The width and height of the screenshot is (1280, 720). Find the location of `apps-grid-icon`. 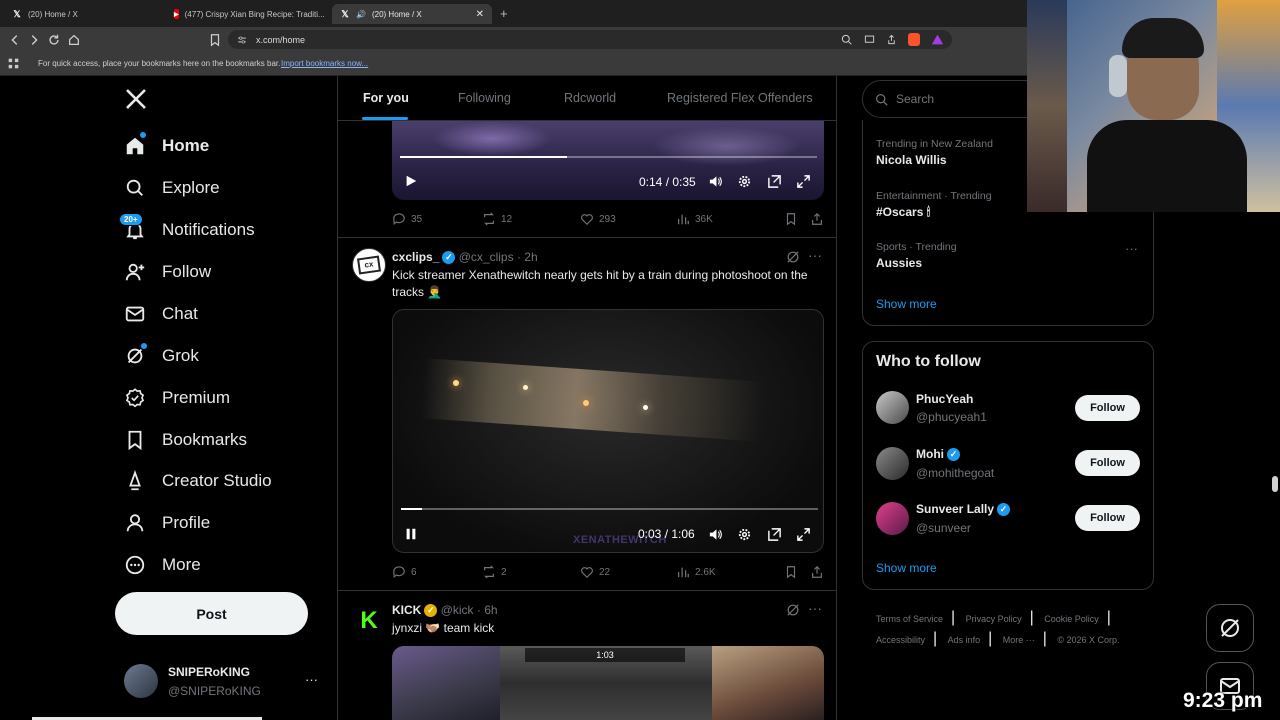

apps-grid-icon is located at coordinates (13, 63).